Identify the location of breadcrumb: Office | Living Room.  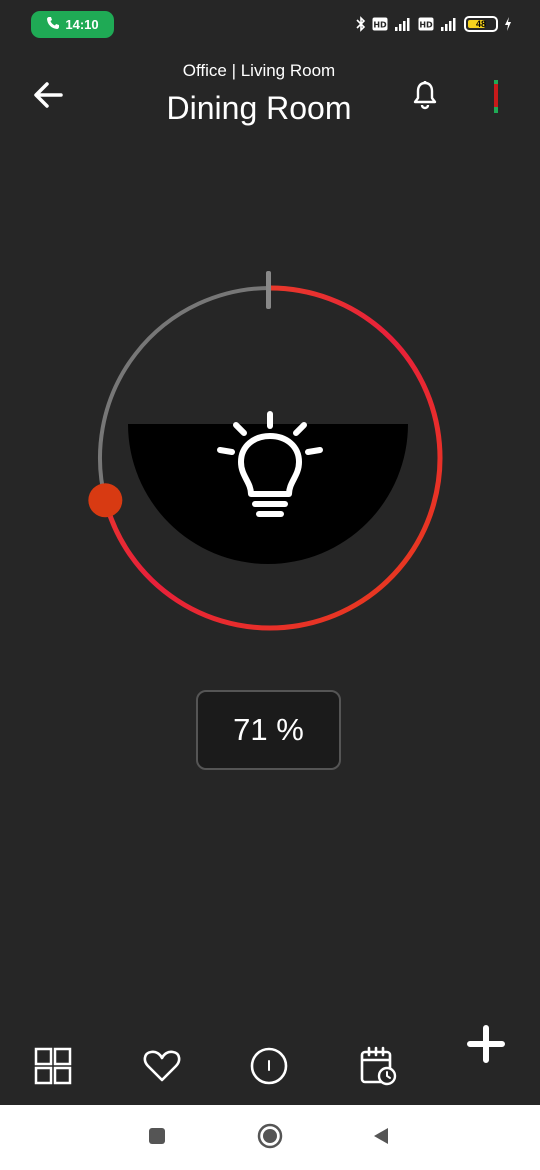
(259, 70).